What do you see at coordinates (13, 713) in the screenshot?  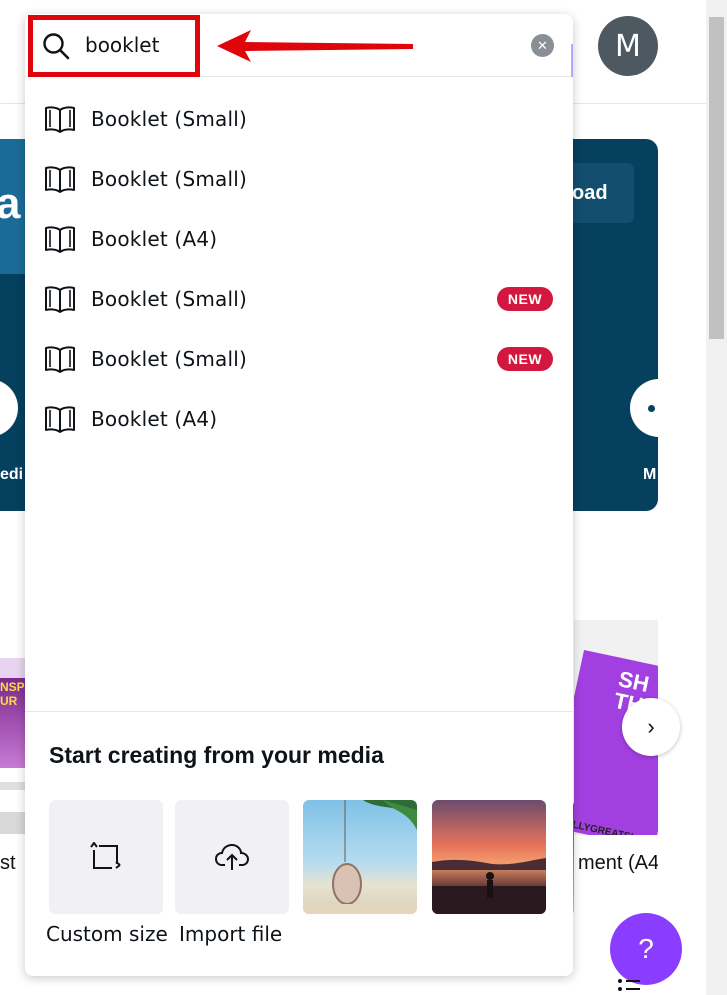 I see `template-thumbnail-left: NSP UR` at bounding box center [13, 713].